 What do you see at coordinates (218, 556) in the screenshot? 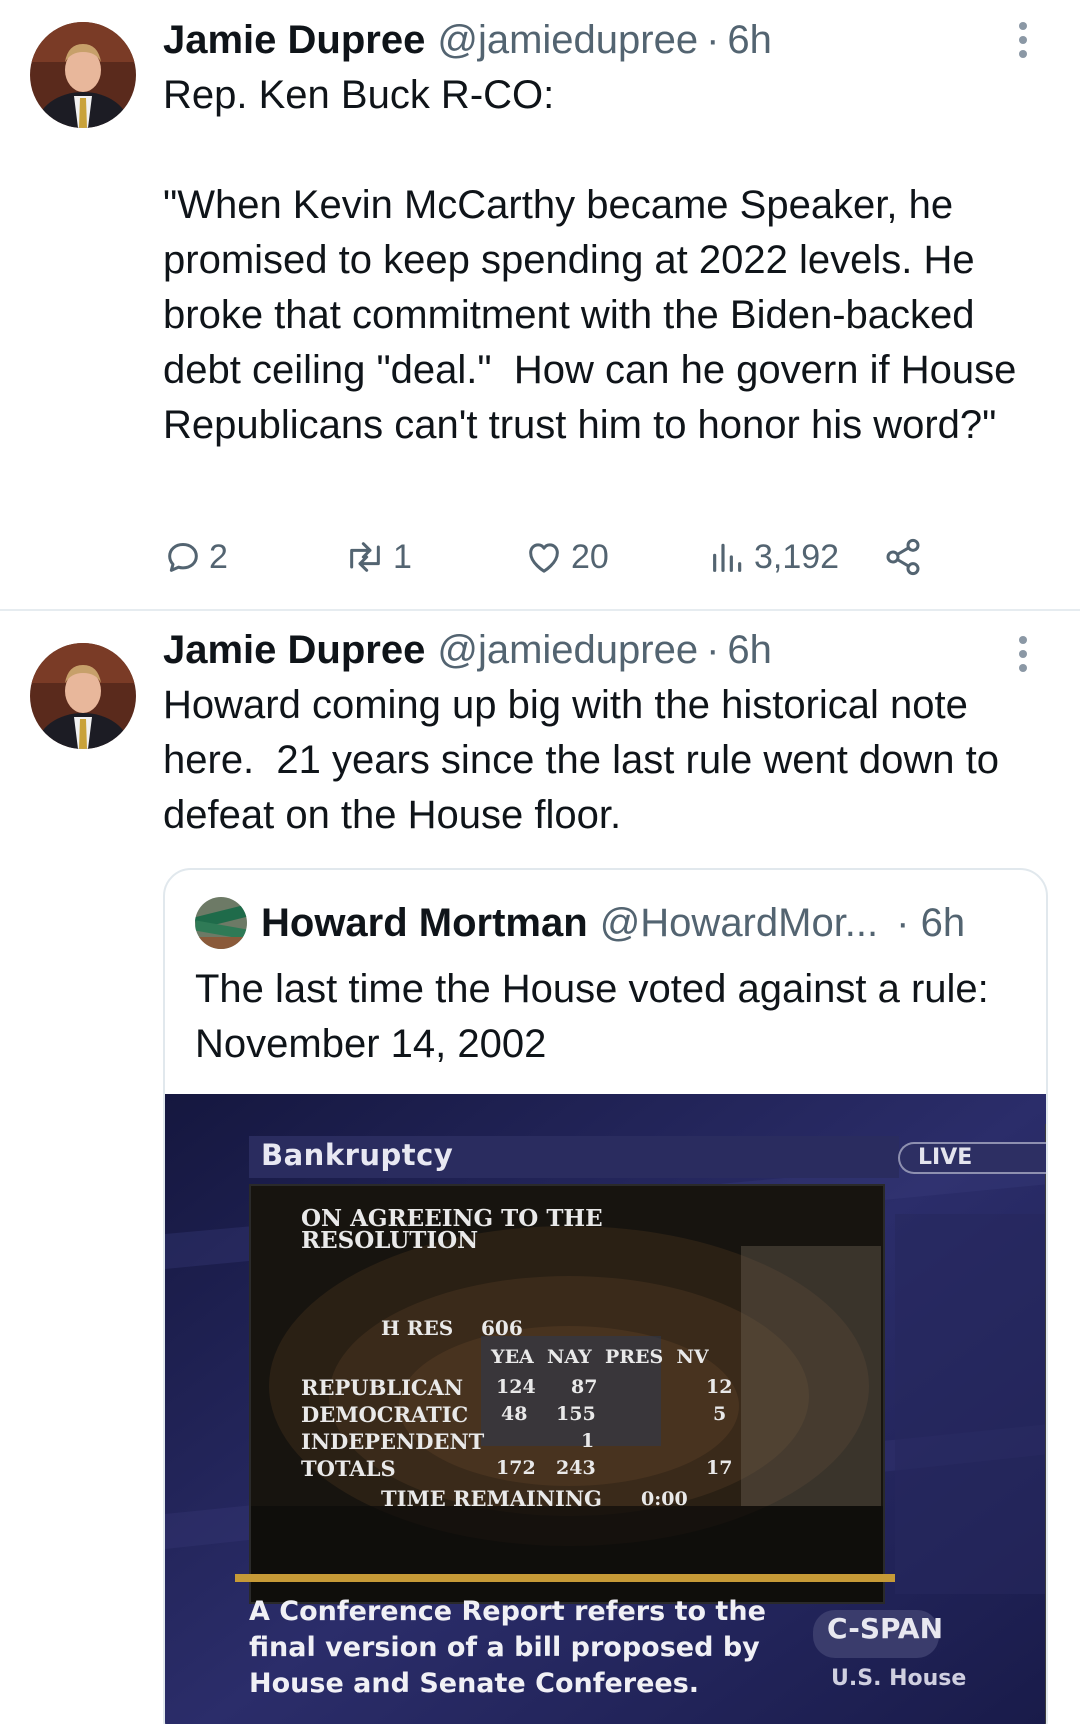
I see `reply-count: 2` at bounding box center [218, 556].